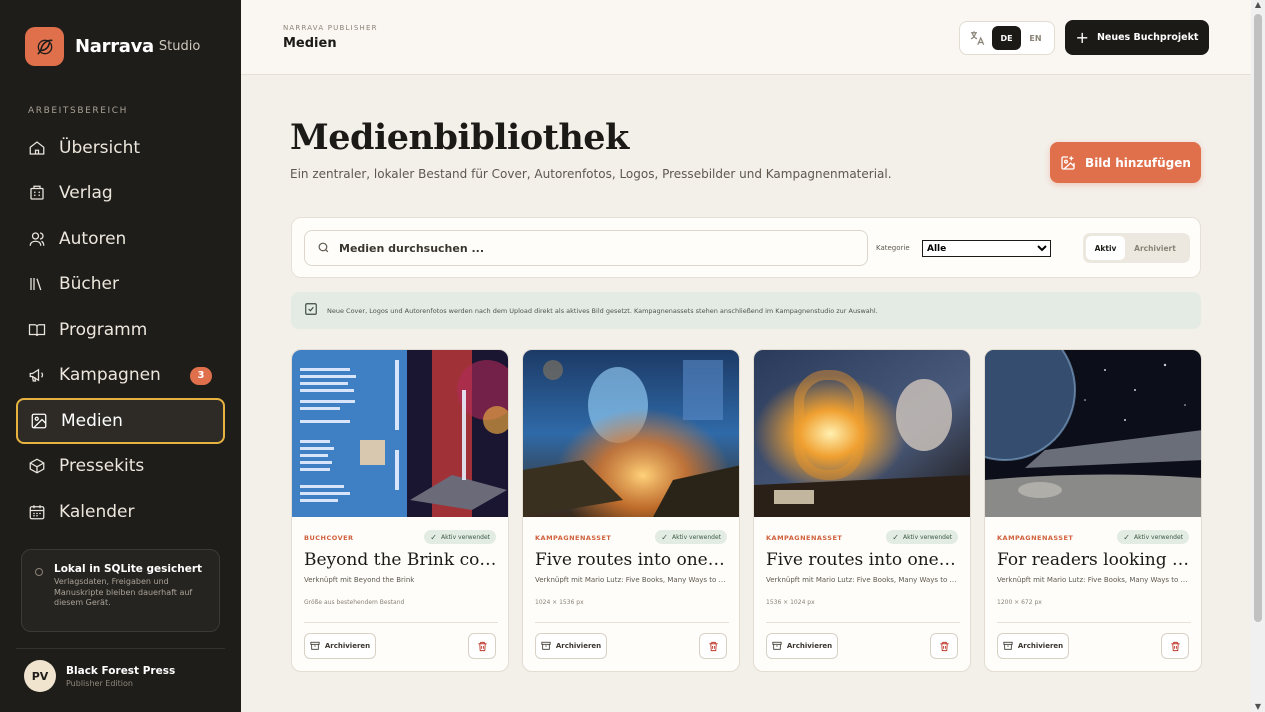 This screenshot has width=1265, height=712. Describe the element at coordinates (99, 676) in the screenshot. I see `user-profile: PV Black Forest Press Publisher Edition` at that location.